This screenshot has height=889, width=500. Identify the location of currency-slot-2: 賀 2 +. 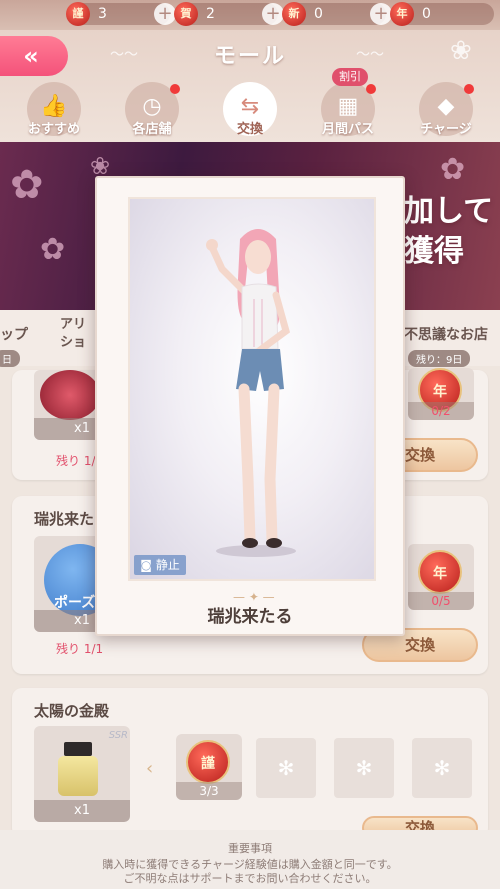
(229, 14).